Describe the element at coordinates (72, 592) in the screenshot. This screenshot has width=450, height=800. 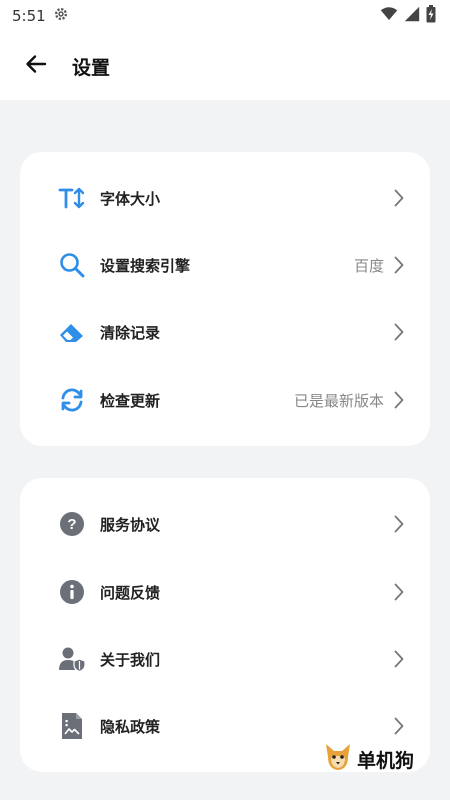
I see `info-circle-icon` at that location.